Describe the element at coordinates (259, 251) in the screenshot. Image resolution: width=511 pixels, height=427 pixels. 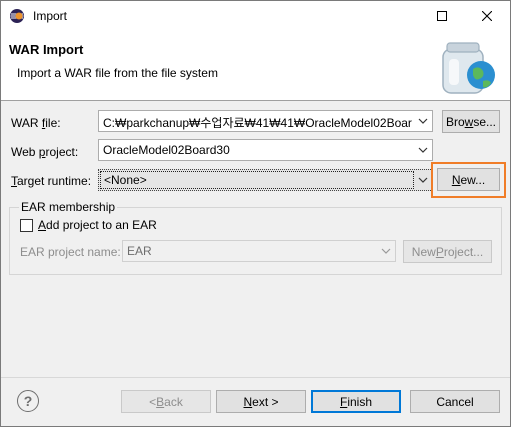
I see `ear-project-name-combo: EAR` at that location.